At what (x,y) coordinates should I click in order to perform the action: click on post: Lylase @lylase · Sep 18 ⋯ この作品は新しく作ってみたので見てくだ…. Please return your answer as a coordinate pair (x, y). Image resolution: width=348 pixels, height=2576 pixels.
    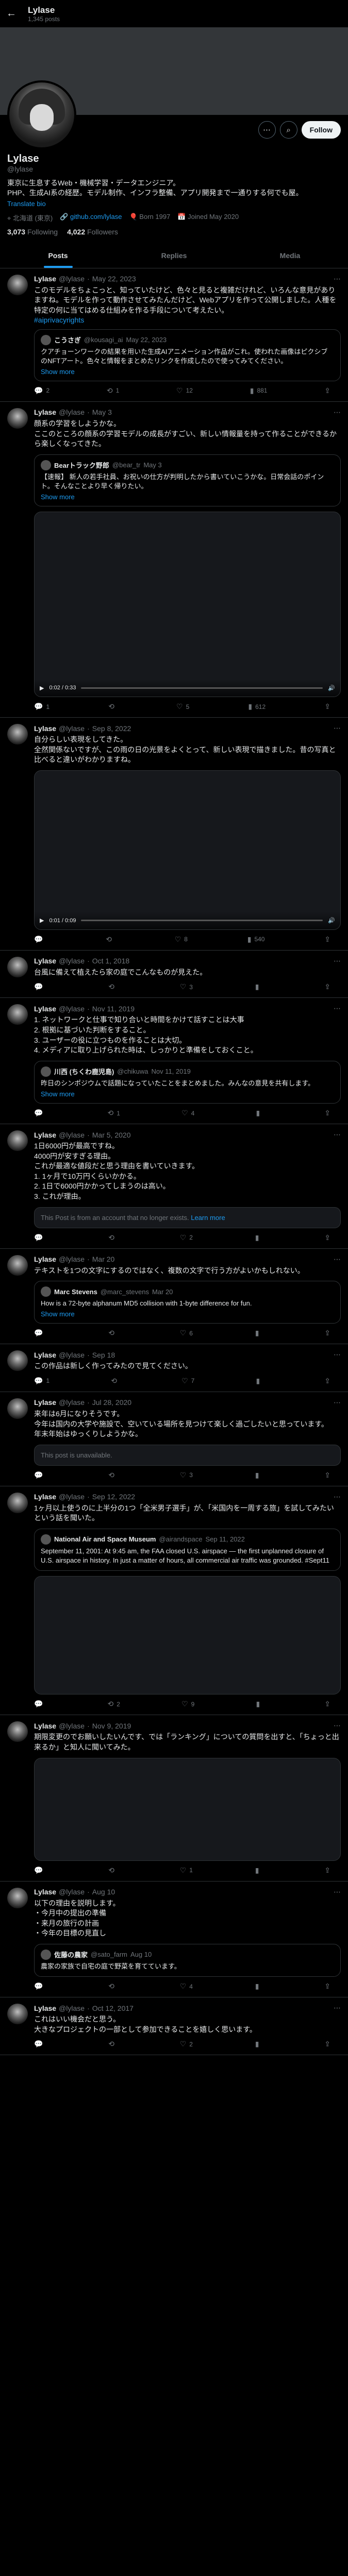
    Looking at the image, I should click on (174, 1368).